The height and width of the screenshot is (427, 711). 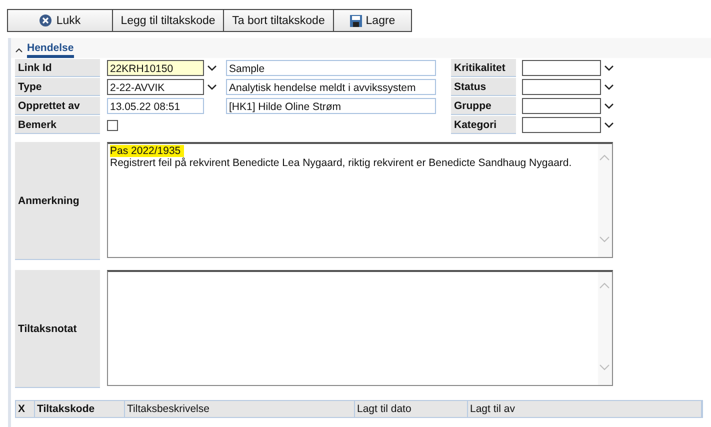 What do you see at coordinates (483, 87) in the screenshot?
I see `field-label: Status` at bounding box center [483, 87].